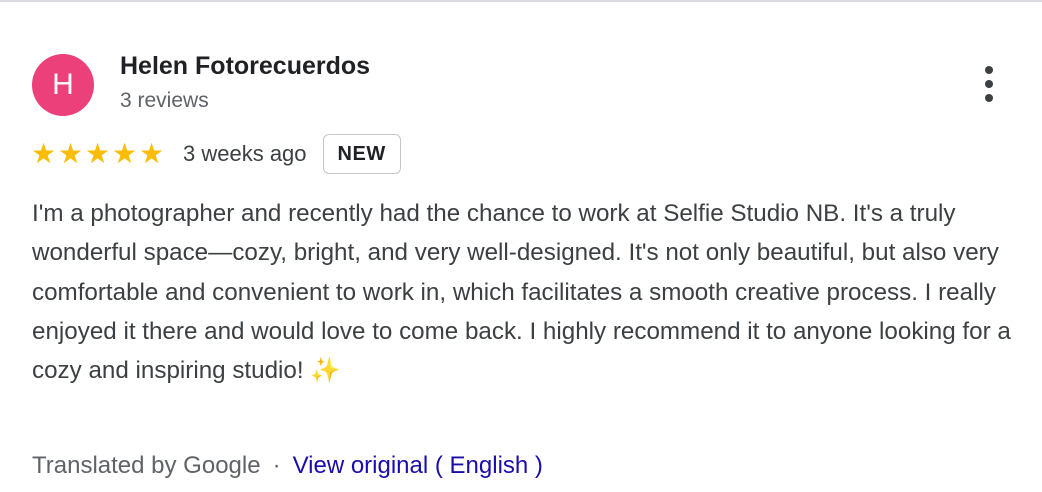  I want to click on more-options-button, so click(989, 84).